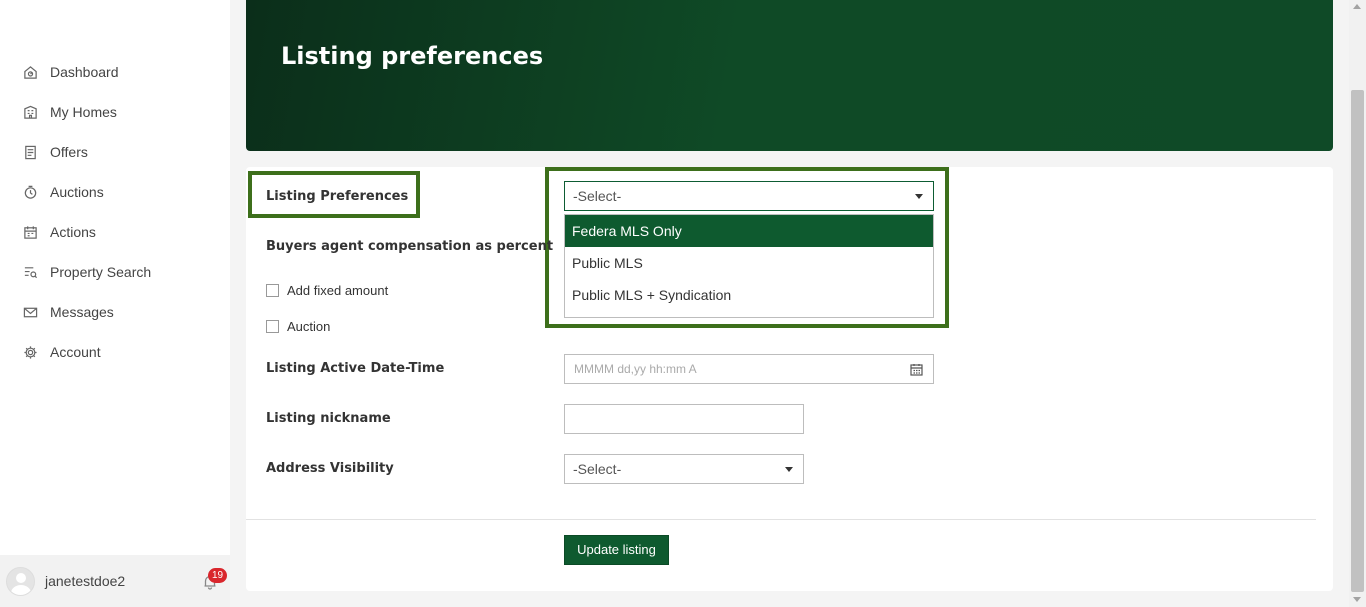 Image resolution: width=1366 pixels, height=607 pixels. What do you see at coordinates (338, 290) in the screenshot?
I see `add-fixed-amount-label: Add fixed amount` at bounding box center [338, 290].